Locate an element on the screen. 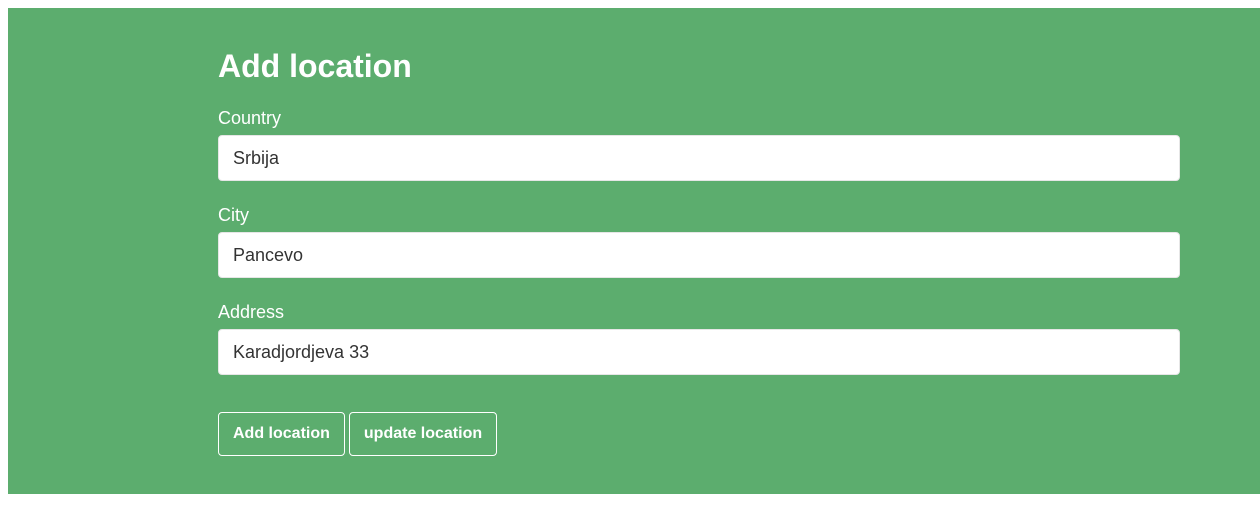 The width and height of the screenshot is (1260, 523). city-field-group: City is located at coordinates (699, 241).